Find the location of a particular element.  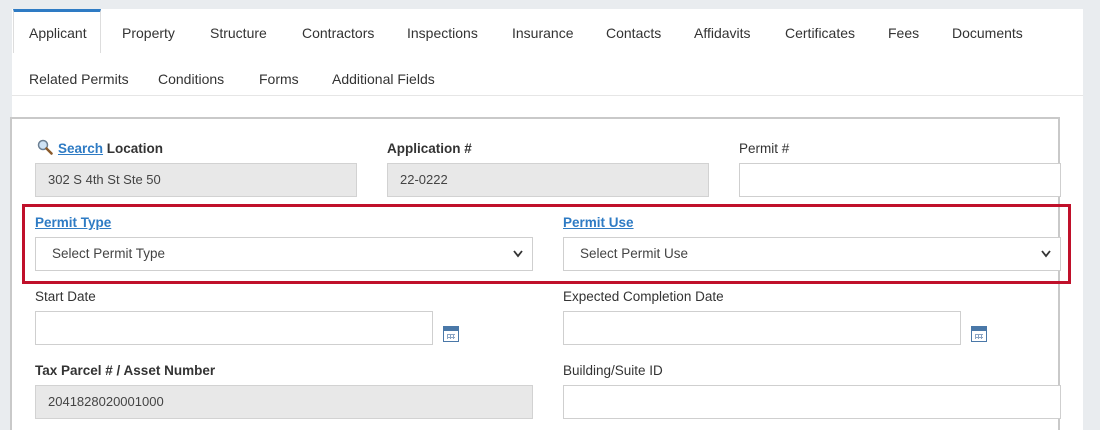

permit-use-label: Permit Use is located at coordinates (598, 222).